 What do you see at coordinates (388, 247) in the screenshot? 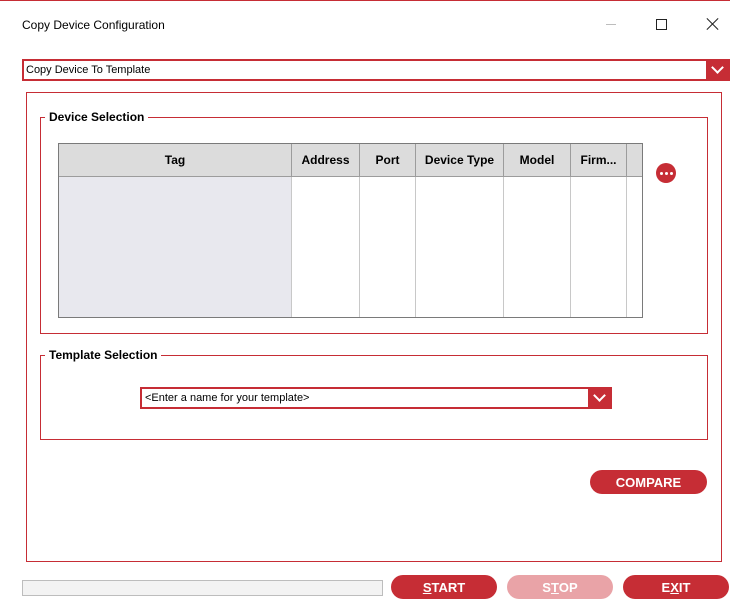
I see `port-column` at bounding box center [388, 247].